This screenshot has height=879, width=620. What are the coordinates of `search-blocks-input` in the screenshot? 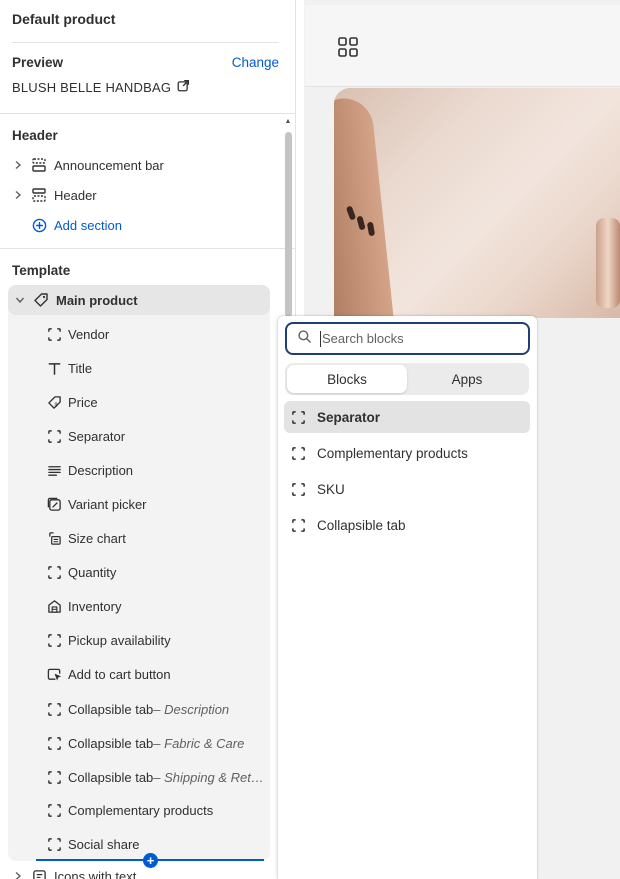 It's located at (412, 338).